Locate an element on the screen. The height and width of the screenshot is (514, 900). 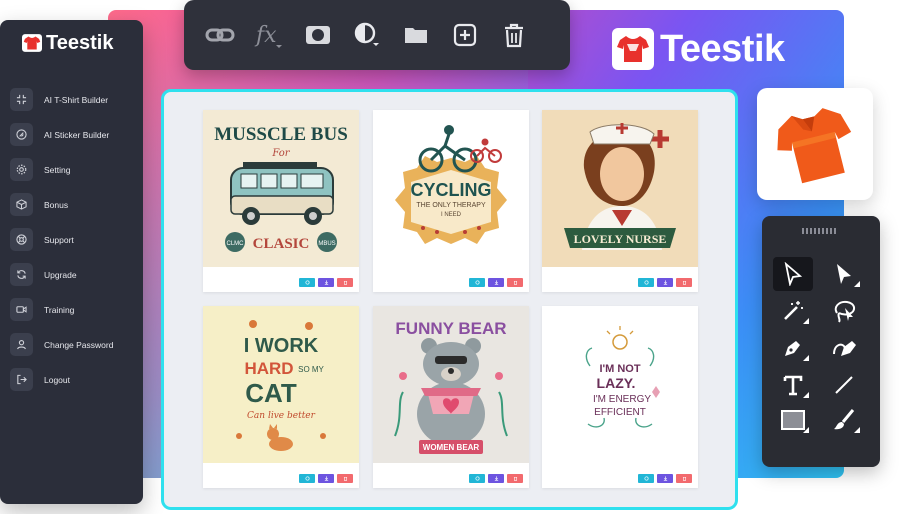
video-icon is located at coordinates (21, 309).